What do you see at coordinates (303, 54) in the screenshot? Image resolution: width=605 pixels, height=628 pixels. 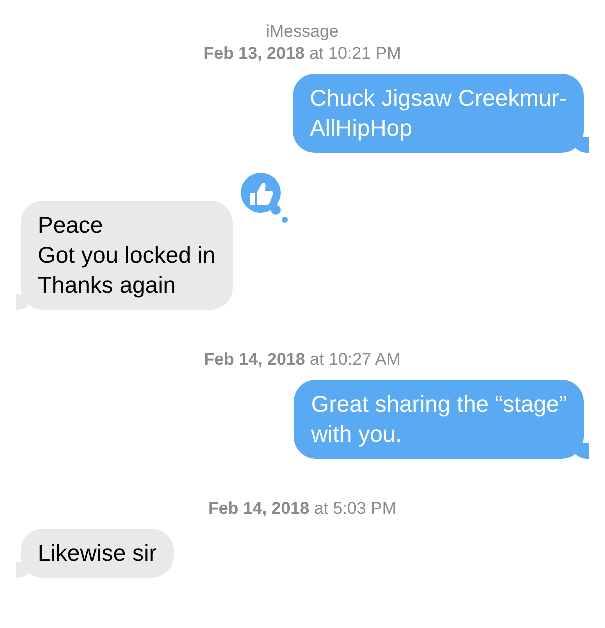 I see `timestamp: Feb 13, 2018 at 10:21 PM` at bounding box center [303, 54].